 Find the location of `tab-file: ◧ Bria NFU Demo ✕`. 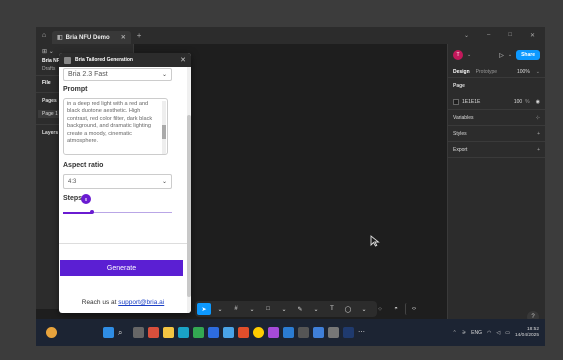

tab-file: ◧ Bria NFU Demo ✕ is located at coordinates (91, 37).